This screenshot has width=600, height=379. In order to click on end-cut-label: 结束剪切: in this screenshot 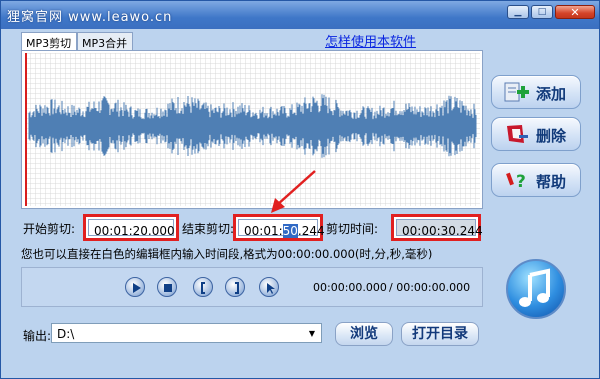, I will do `click(208, 229)`.